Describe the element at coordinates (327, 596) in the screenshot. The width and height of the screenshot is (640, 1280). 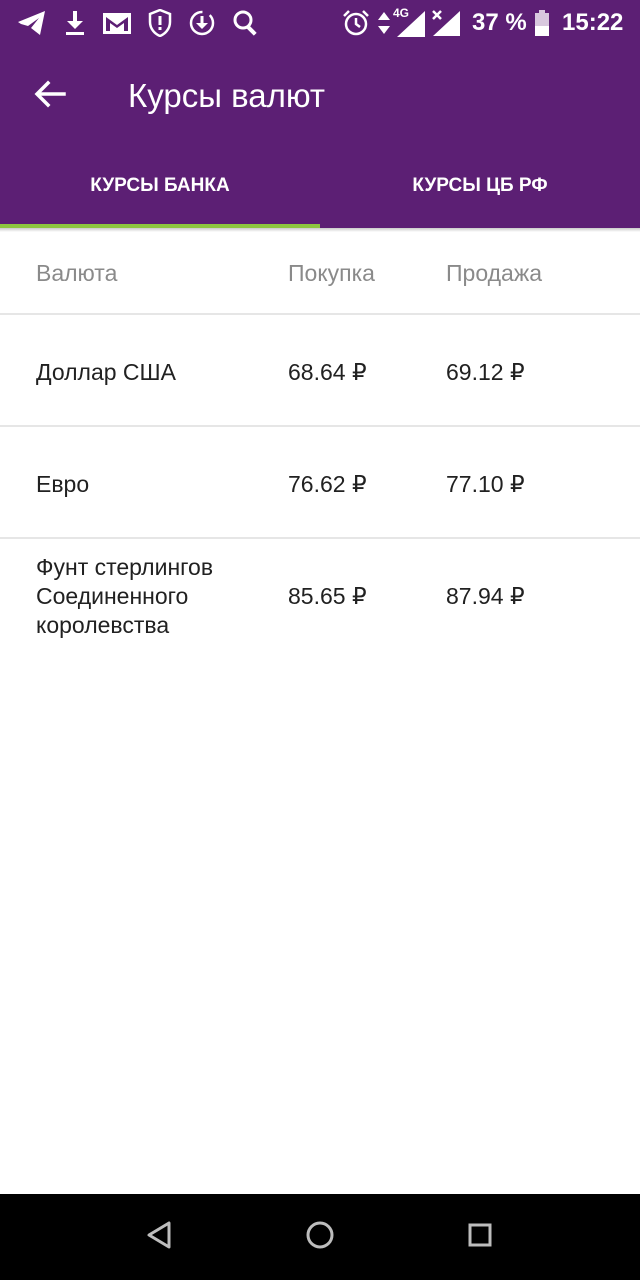
I see `buy-rate: 85.65 ₽` at that location.